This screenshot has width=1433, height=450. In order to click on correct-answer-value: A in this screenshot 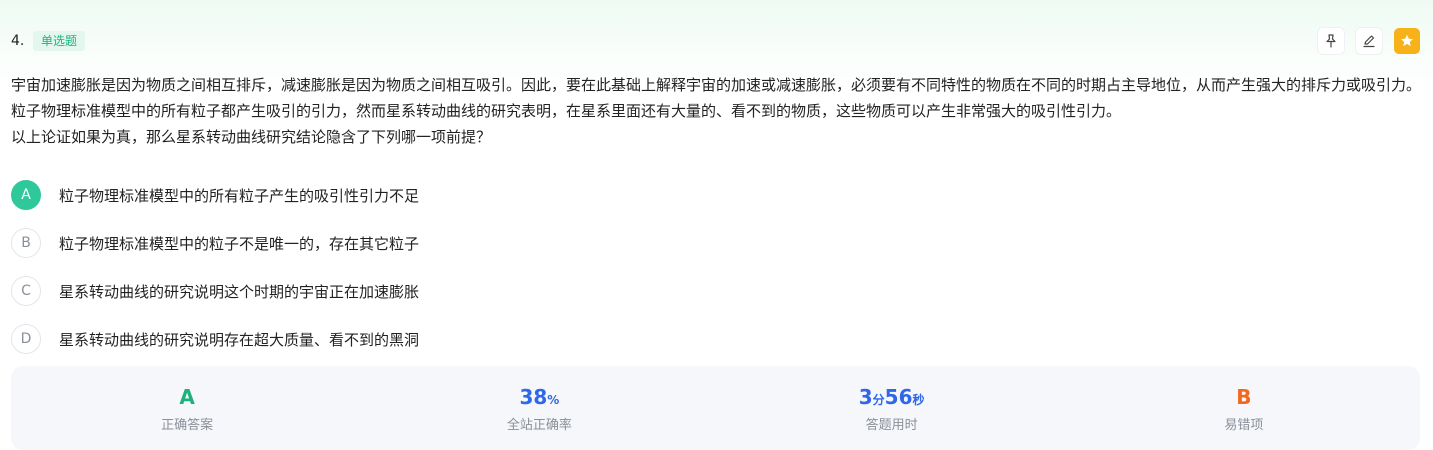, I will do `click(187, 396)`.